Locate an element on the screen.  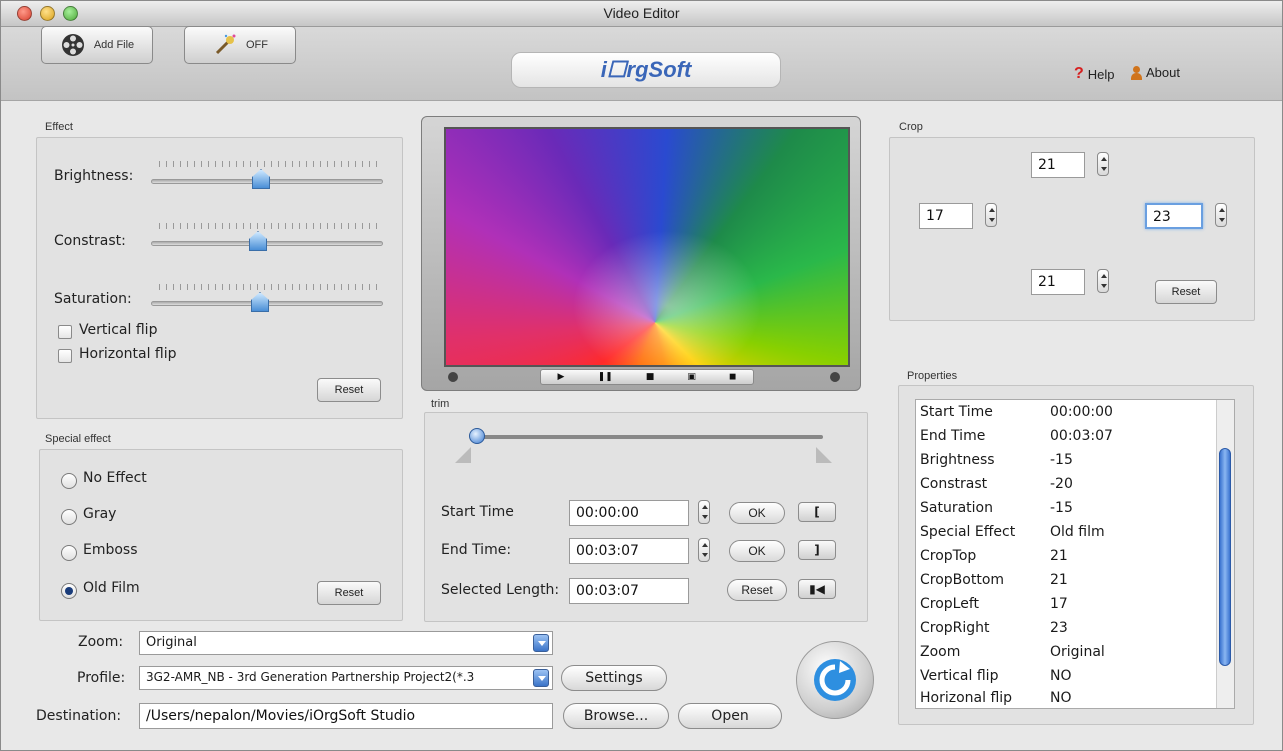
skip-to-end-button: ▮◀ is located at coordinates (817, 589).